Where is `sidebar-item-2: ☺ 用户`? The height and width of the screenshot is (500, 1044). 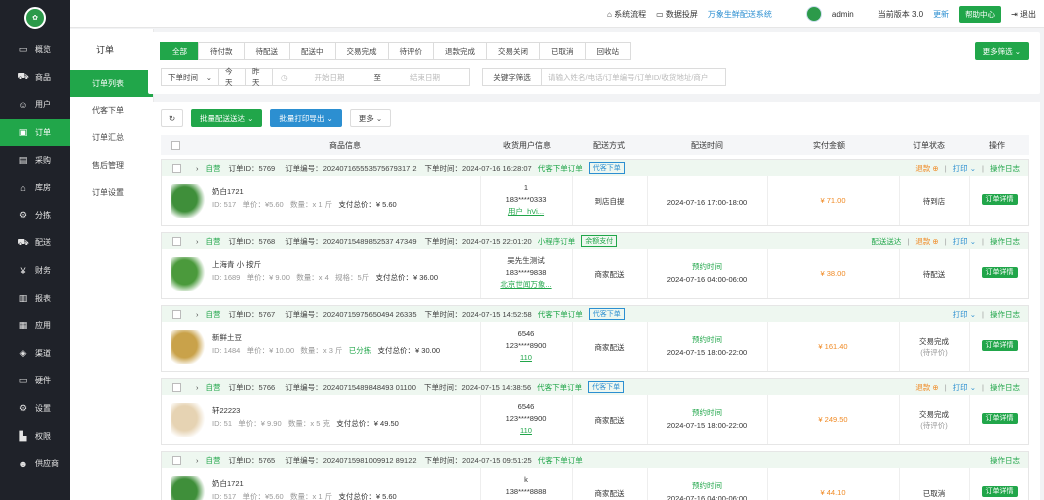 sidebar-item-2: ☺ 用户 is located at coordinates (35, 105).